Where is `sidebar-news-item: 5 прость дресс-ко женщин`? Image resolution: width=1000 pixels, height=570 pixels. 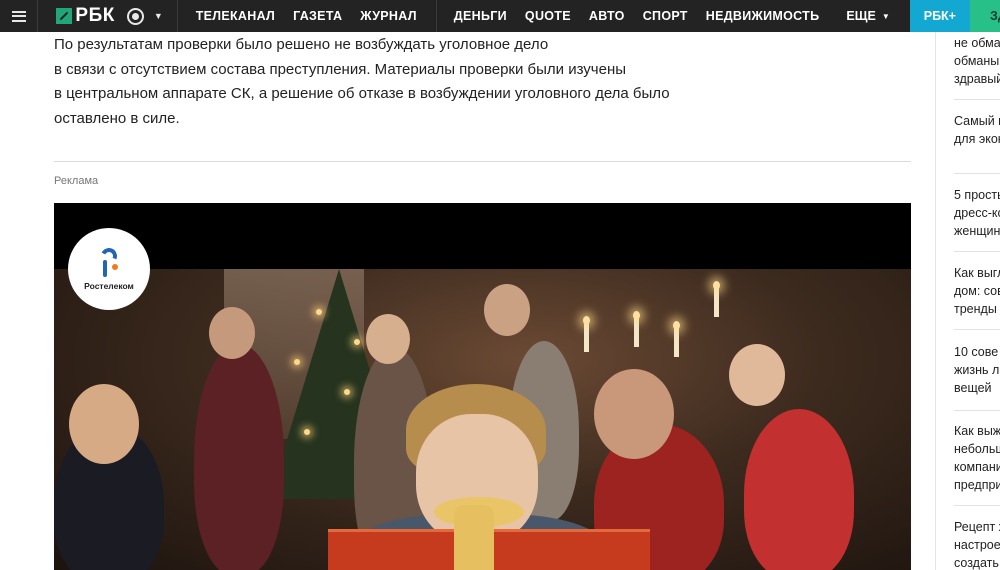
sidebar-news-item: 5 прость дресс-ко женщин is located at coordinates (977, 213).